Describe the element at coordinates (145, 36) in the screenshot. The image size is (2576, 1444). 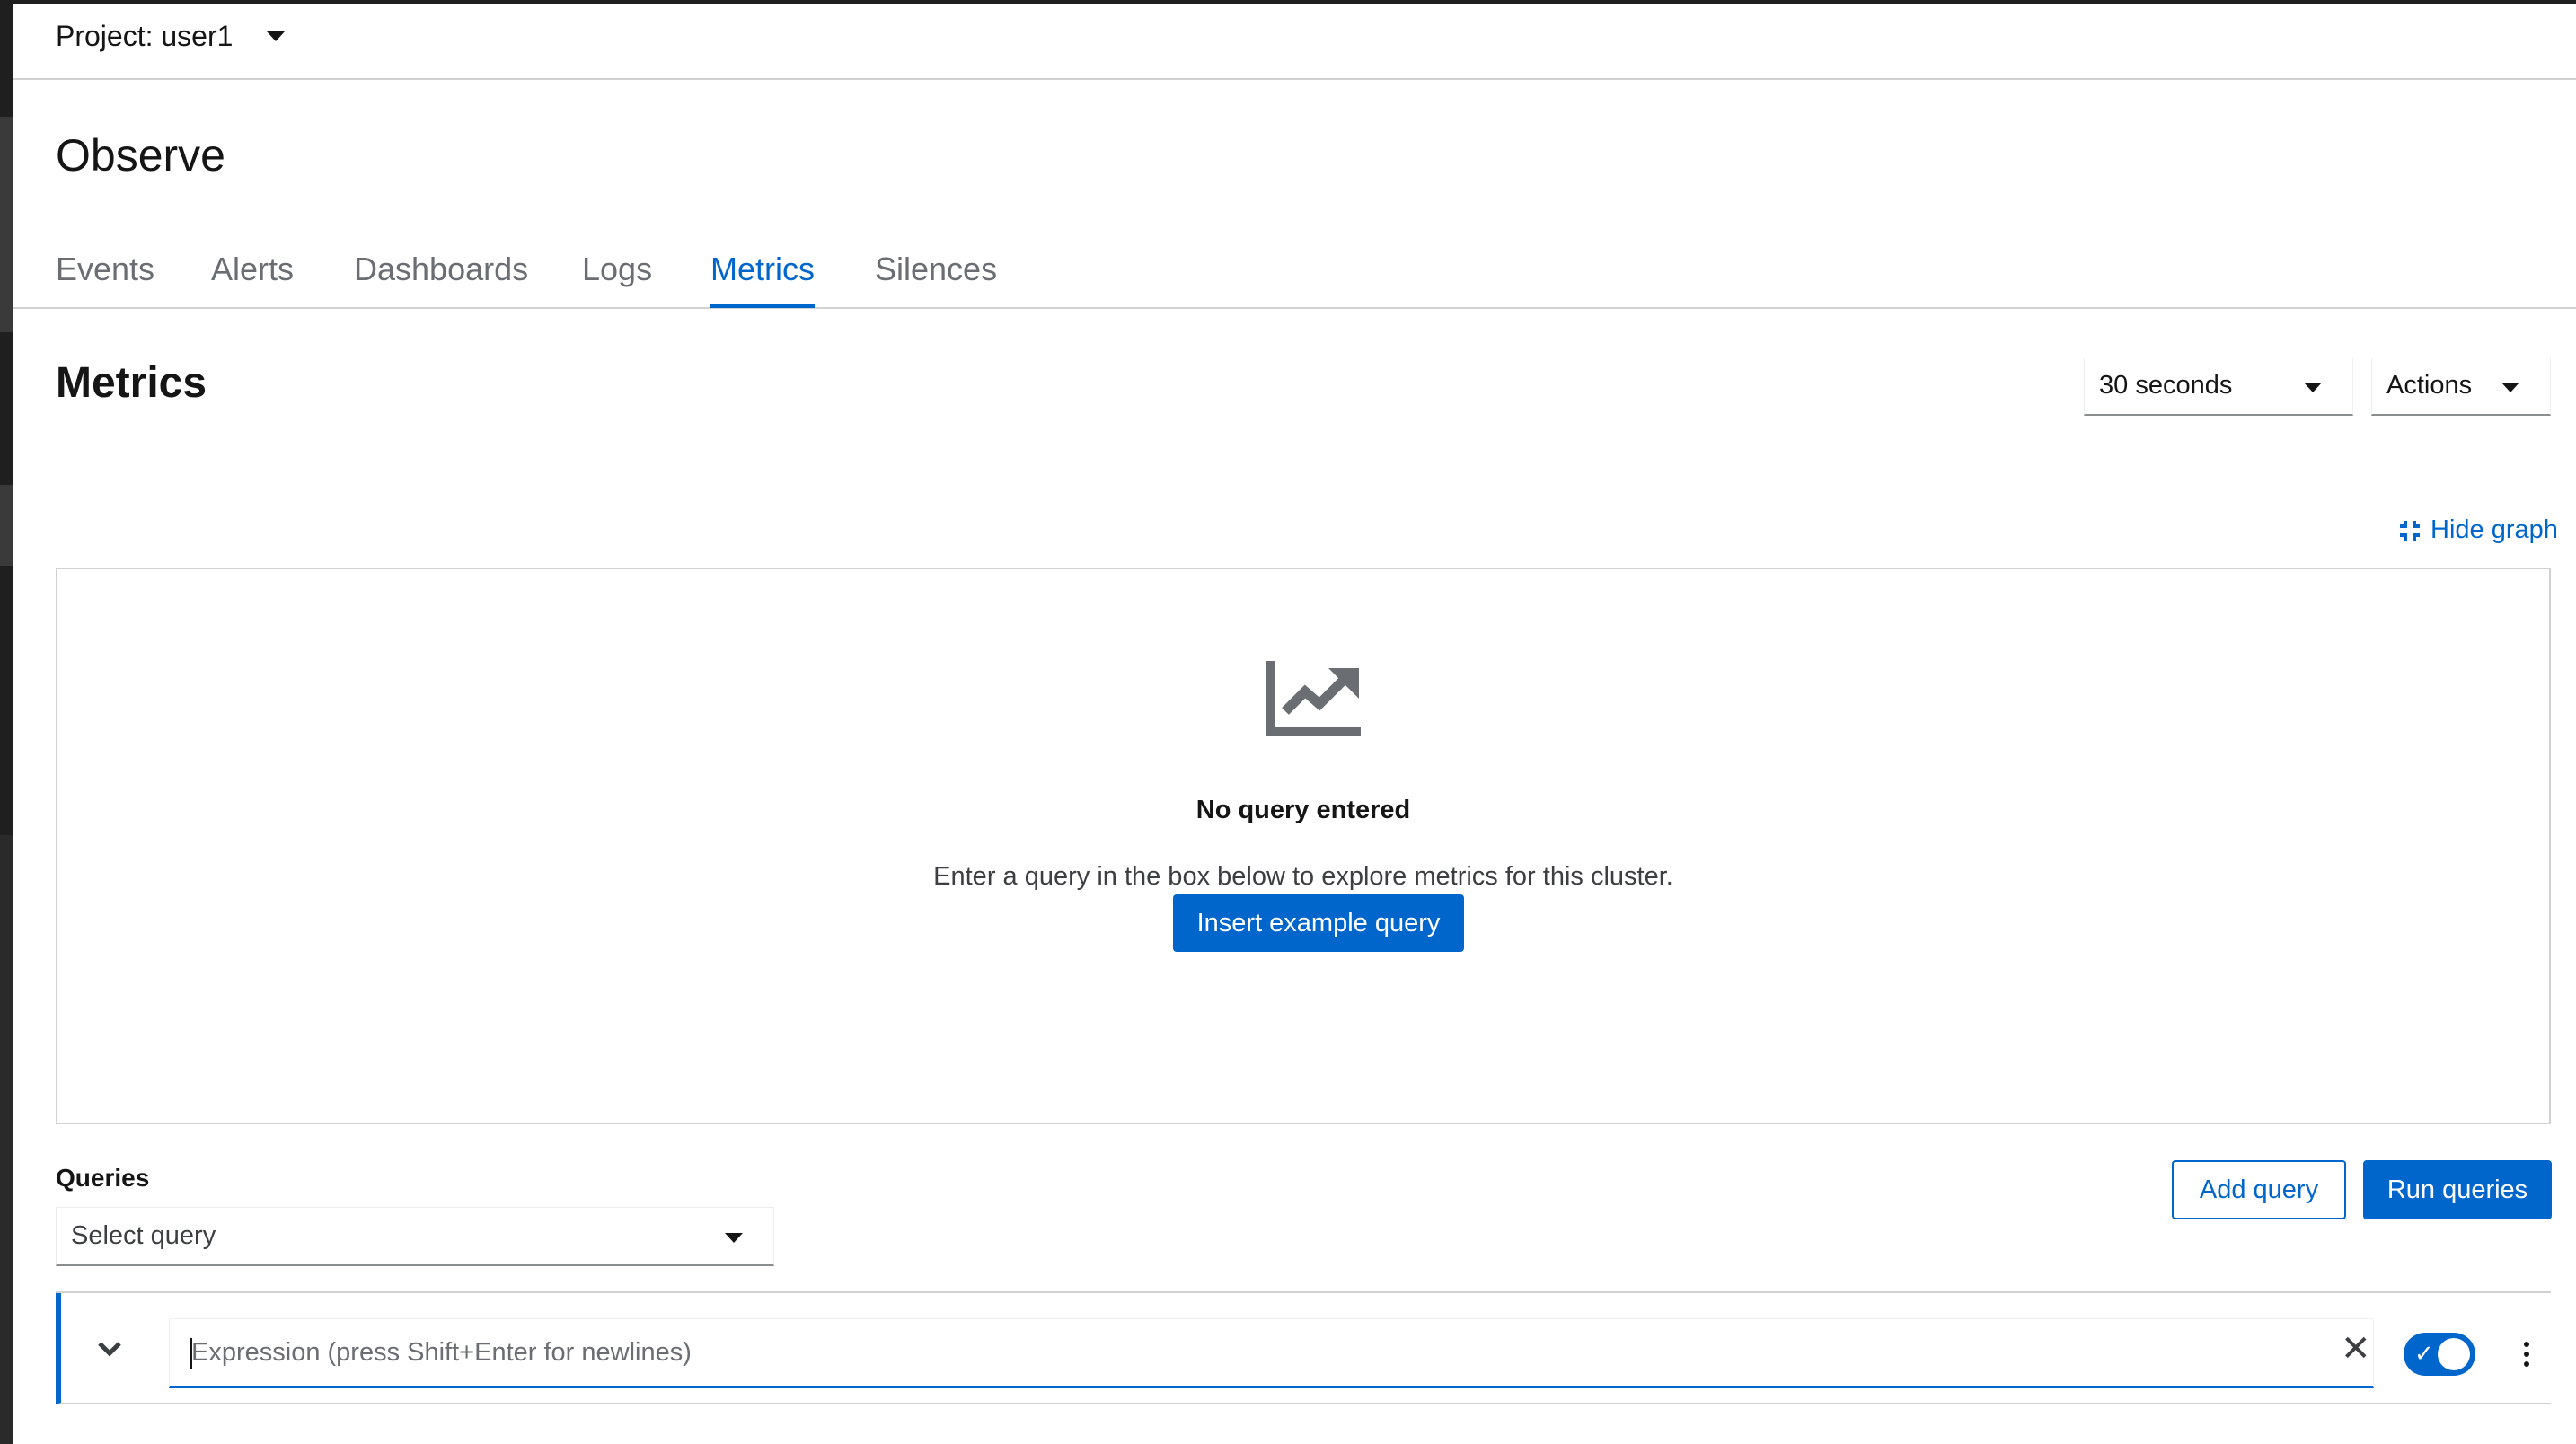
I see `project-selector-label: Project: user1` at that location.